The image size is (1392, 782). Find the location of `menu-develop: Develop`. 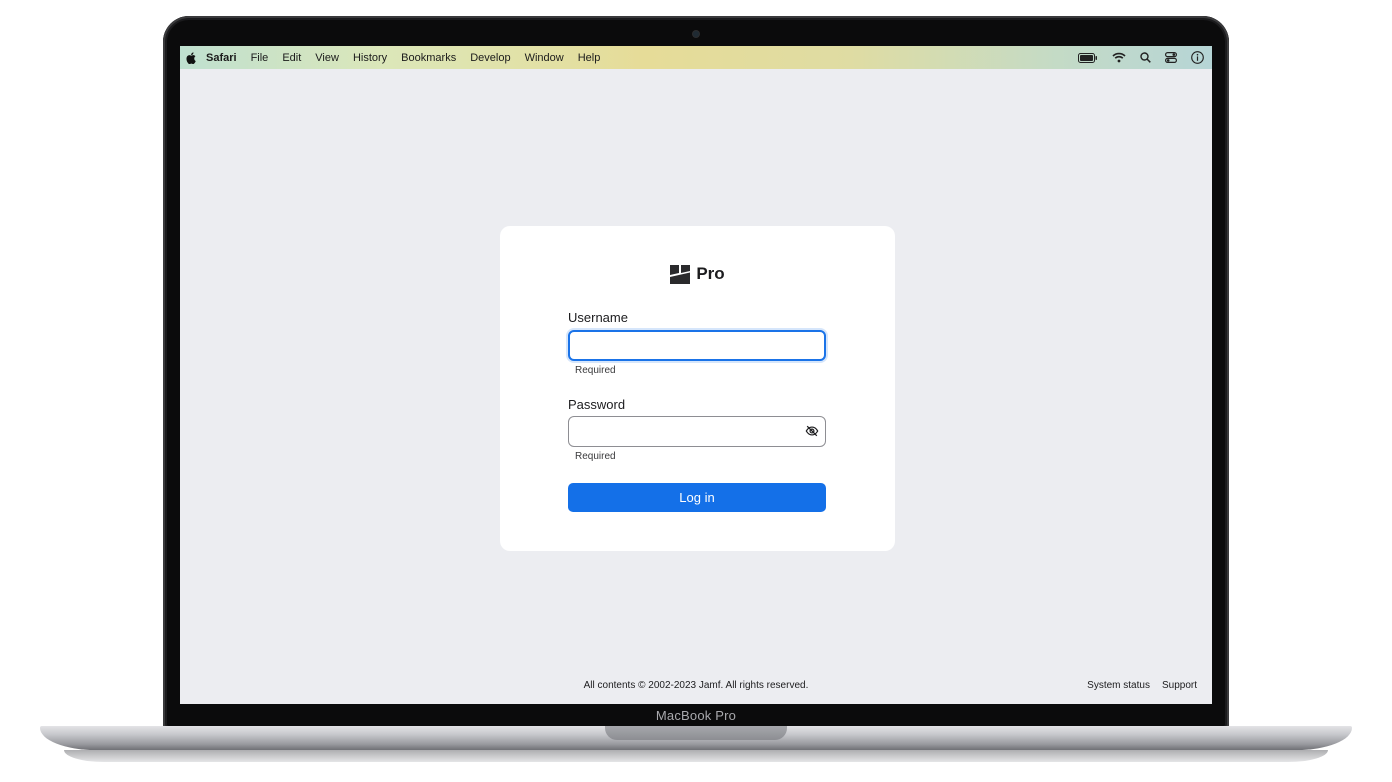

menu-develop: Develop is located at coordinates (490, 58).